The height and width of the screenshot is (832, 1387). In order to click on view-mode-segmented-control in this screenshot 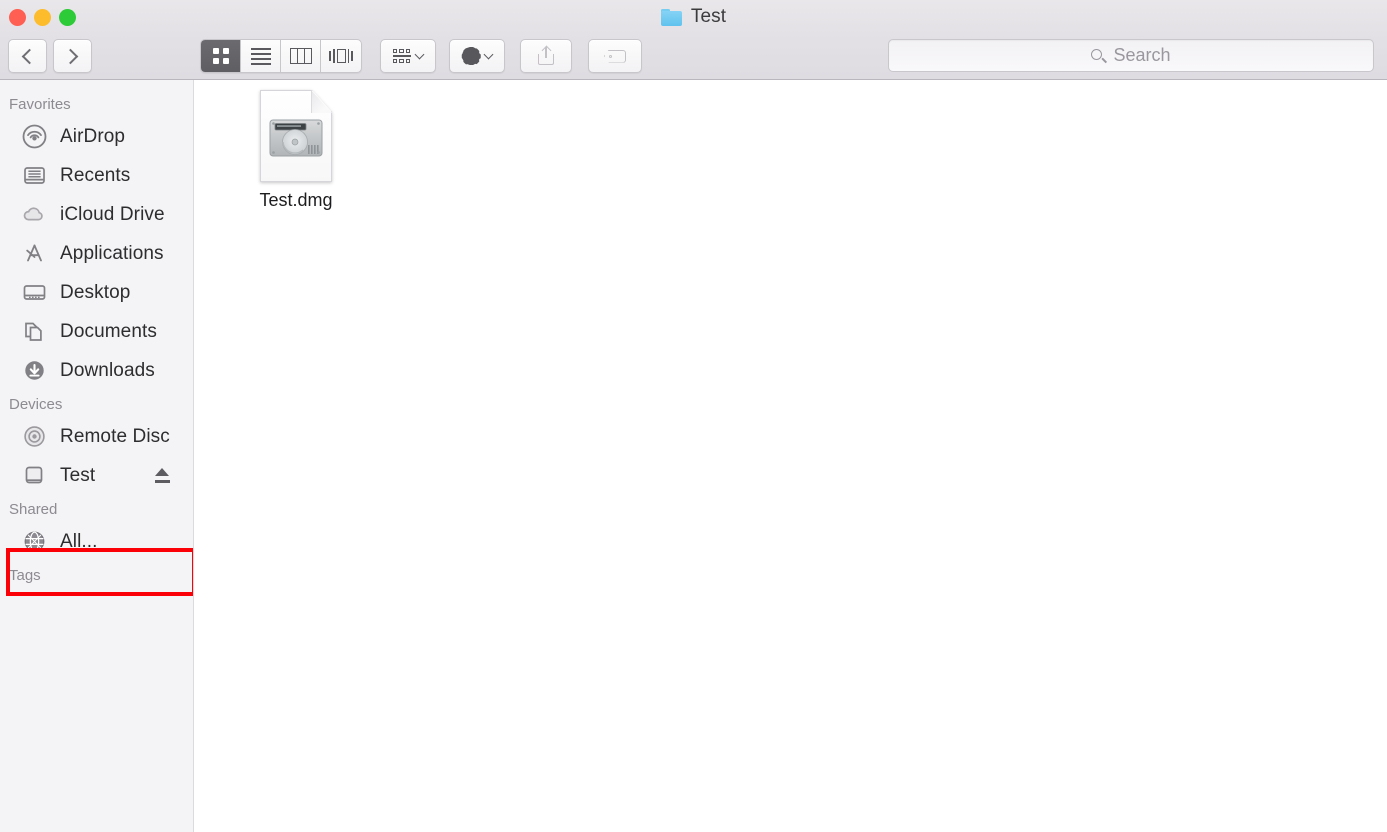, I will do `click(281, 56)`.